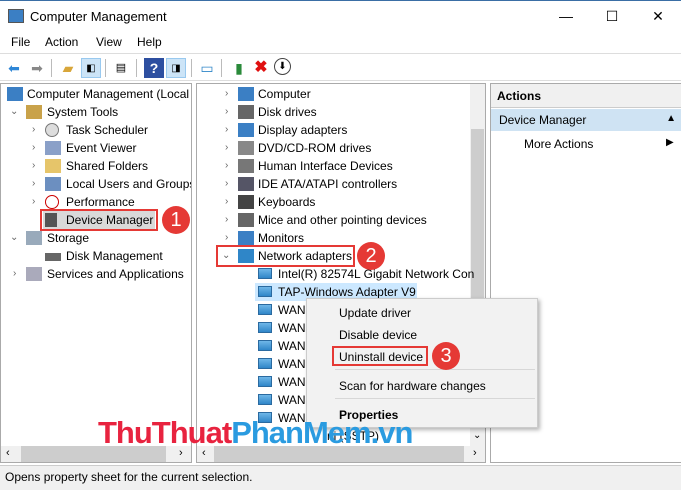 Image resolution: width=681 pixels, height=490 pixels. I want to click on uninstall-icon: ✖, so click(261, 68).